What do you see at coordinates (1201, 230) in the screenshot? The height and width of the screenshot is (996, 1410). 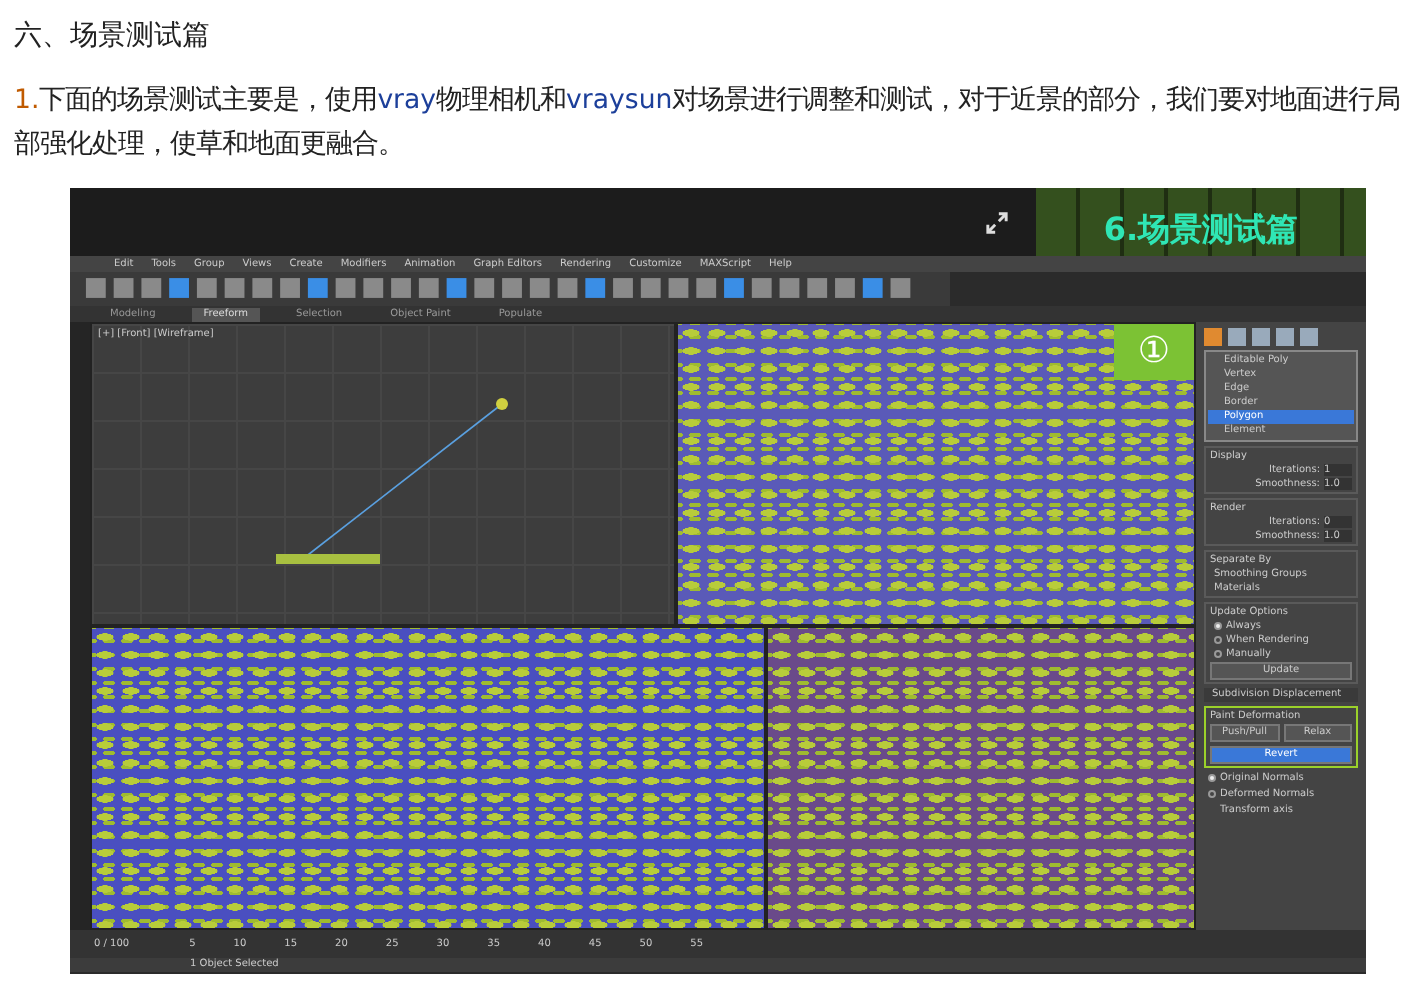 I see `banner-title: 6.场景测试篇` at bounding box center [1201, 230].